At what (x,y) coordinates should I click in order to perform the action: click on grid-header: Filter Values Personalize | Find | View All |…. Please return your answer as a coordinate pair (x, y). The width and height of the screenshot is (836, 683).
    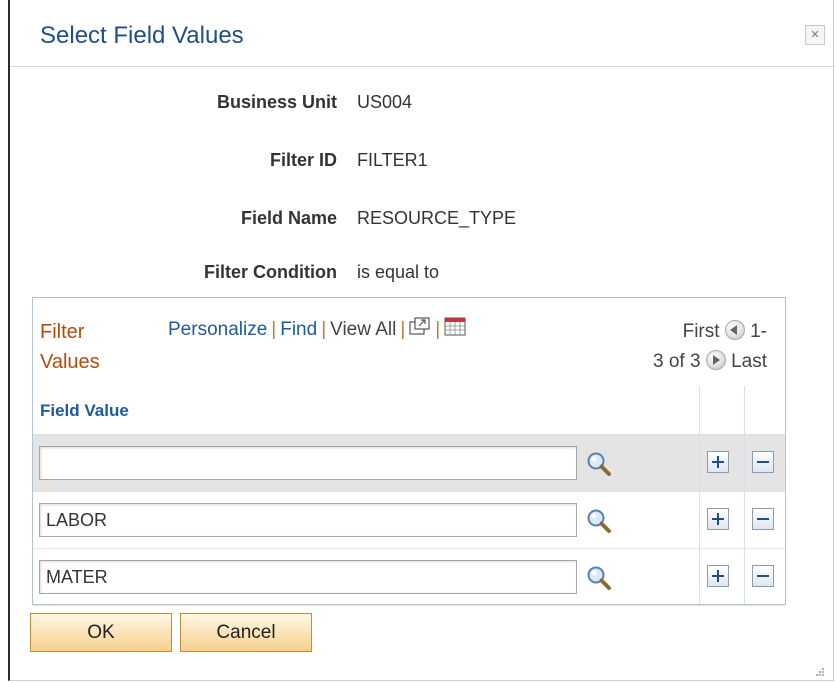
    Looking at the image, I should click on (409, 342).